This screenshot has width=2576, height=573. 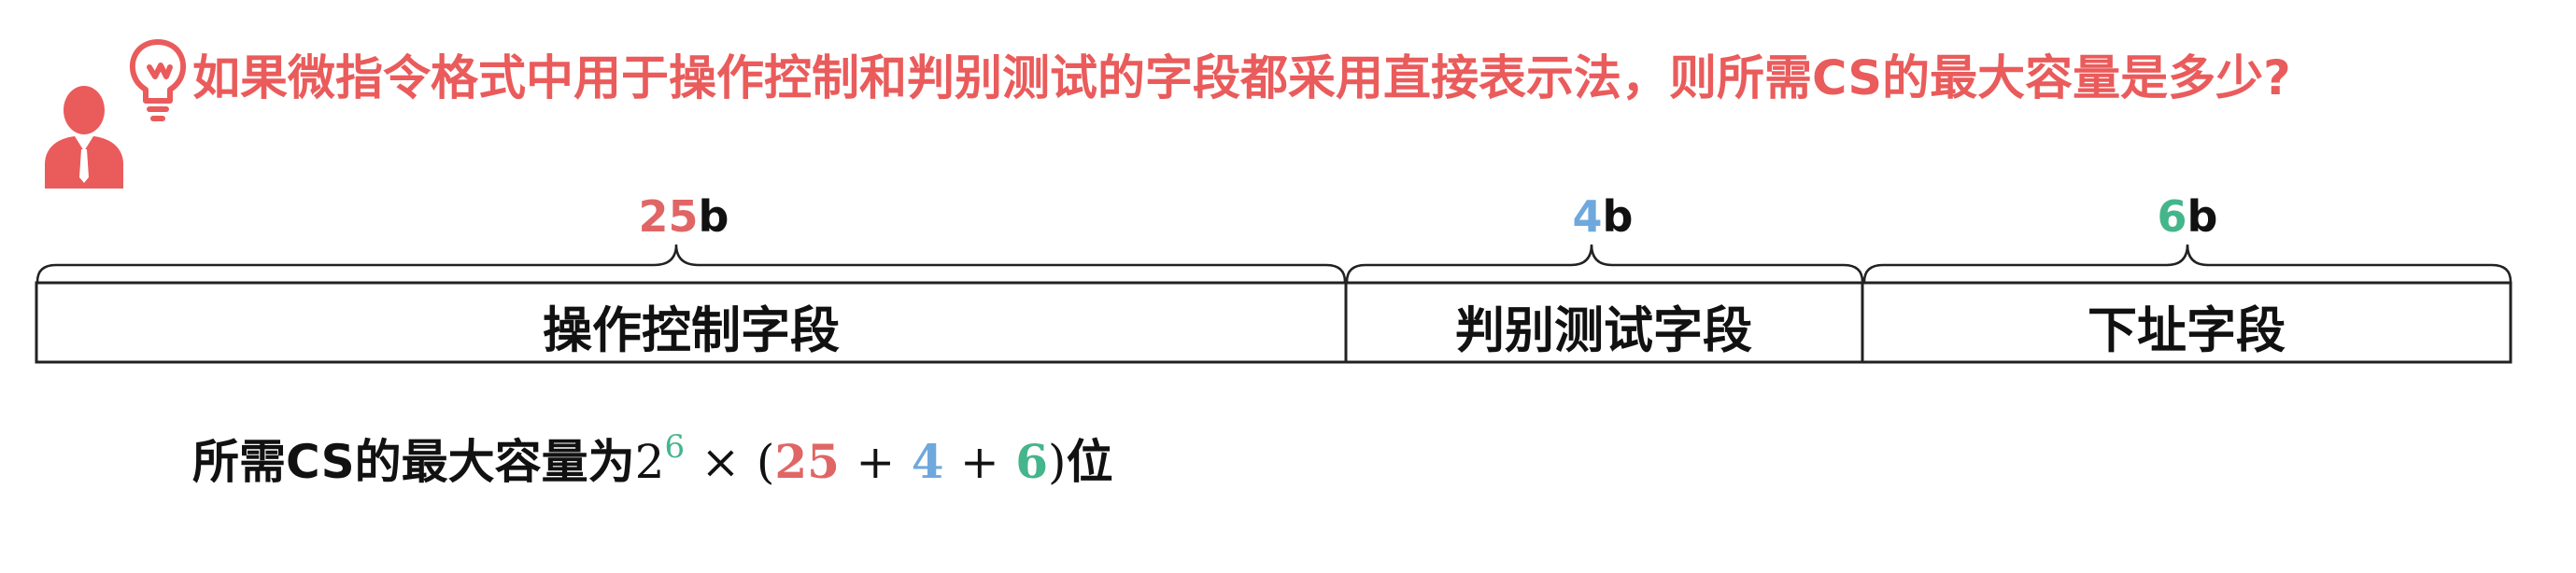 I want to click on formula-plus-2: +, so click(x=979, y=462).